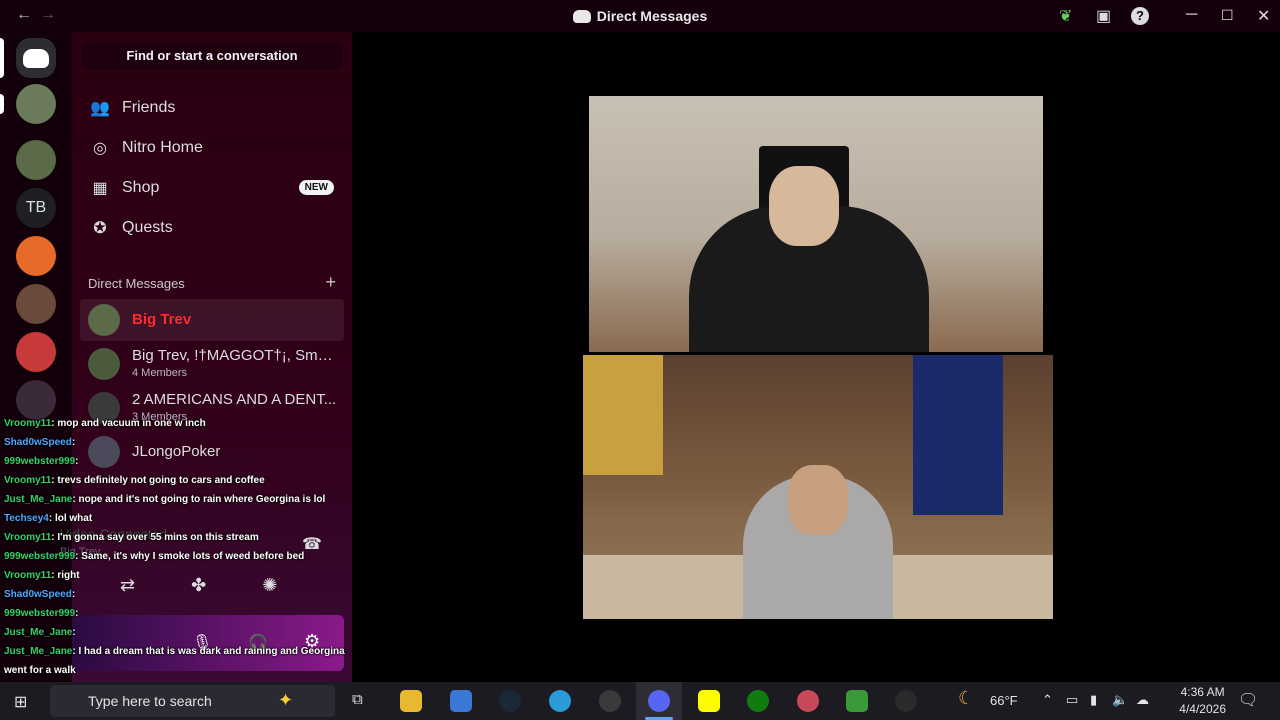 The height and width of the screenshot is (720, 1280). I want to click on chat-line: went for a walk, so click(40, 670).